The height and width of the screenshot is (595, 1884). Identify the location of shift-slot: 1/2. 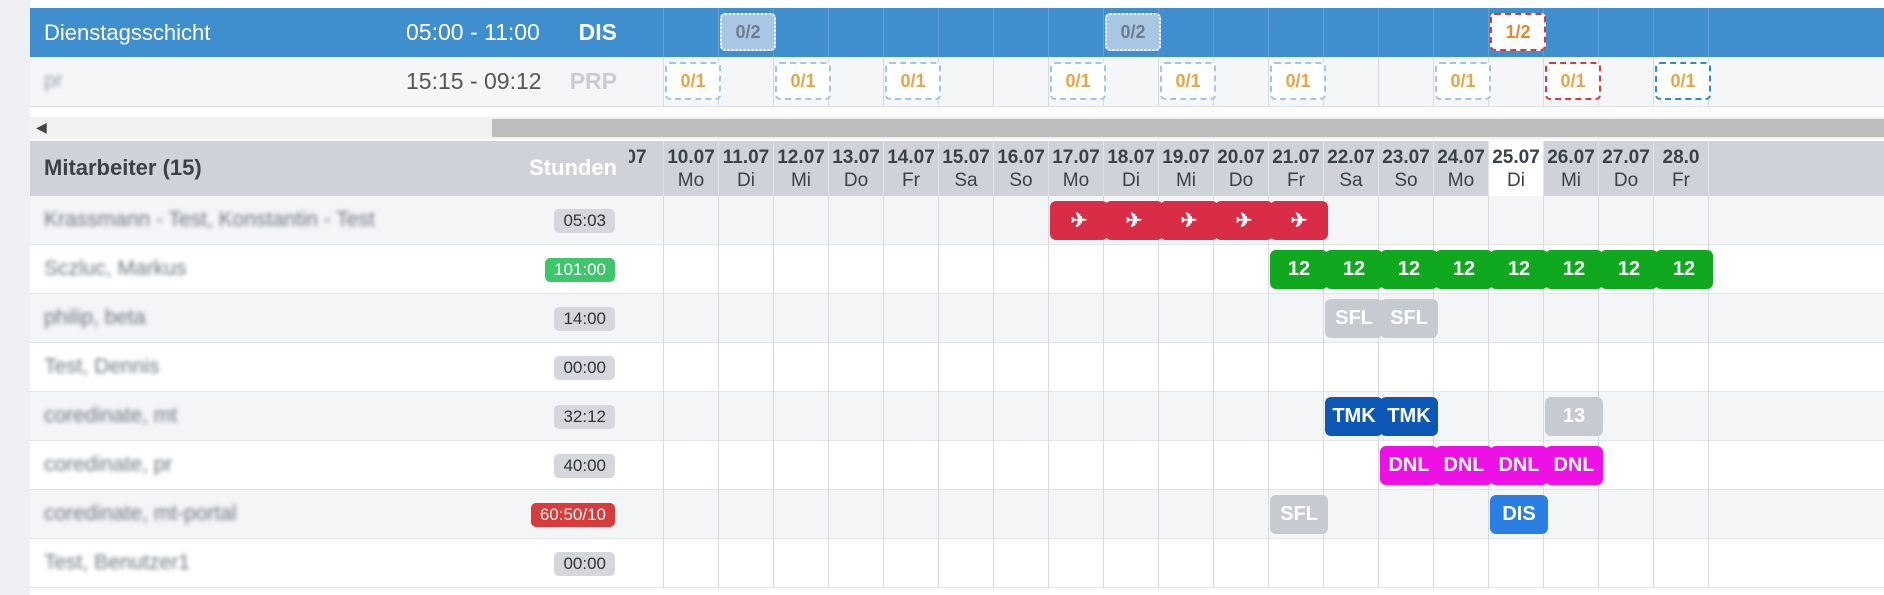
(1518, 32).